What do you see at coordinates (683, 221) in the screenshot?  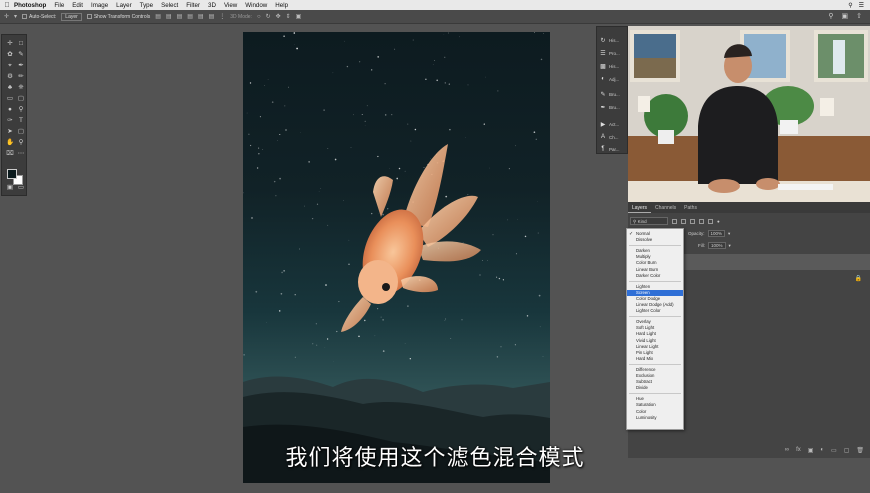 I see `filter-adjustment-icon` at bounding box center [683, 221].